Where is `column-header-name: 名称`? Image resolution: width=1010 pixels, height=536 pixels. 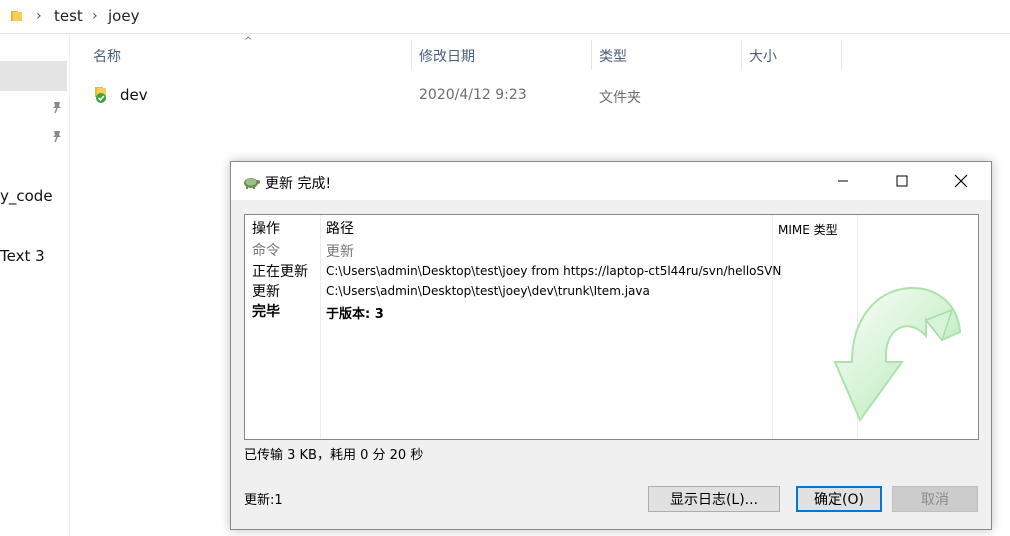 column-header-name: 名称 is located at coordinates (107, 56).